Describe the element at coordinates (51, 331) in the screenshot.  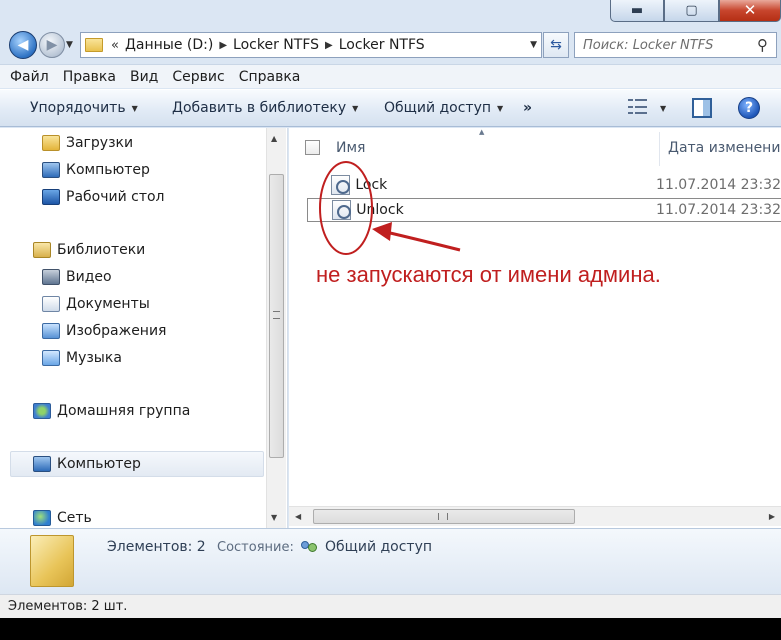
I see `images-icon` at that location.